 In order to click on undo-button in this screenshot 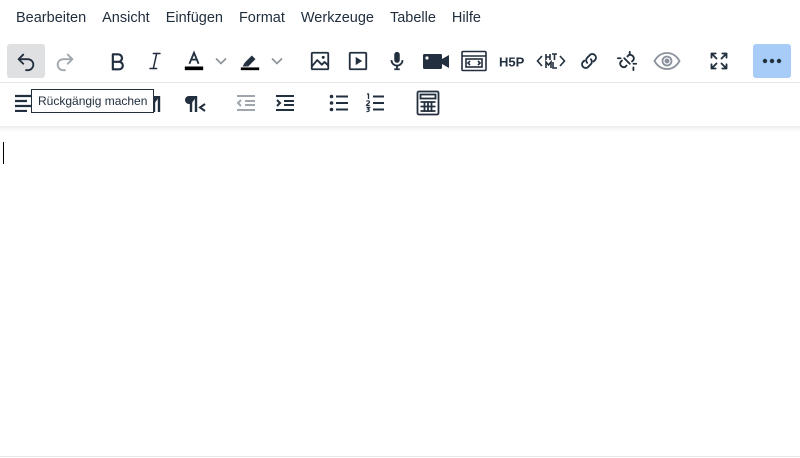, I will do `click(26, 61)`.